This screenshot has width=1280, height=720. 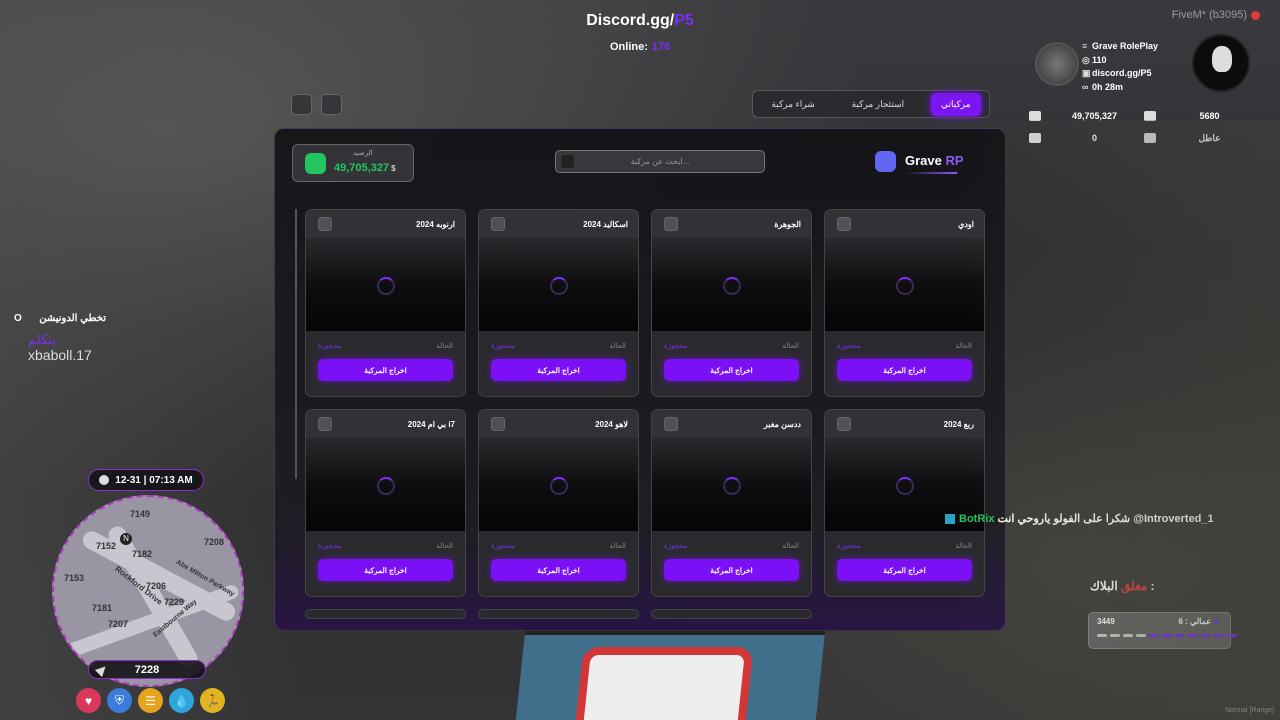 I want to click on street-code: 7228, so click(x=147, y=669).